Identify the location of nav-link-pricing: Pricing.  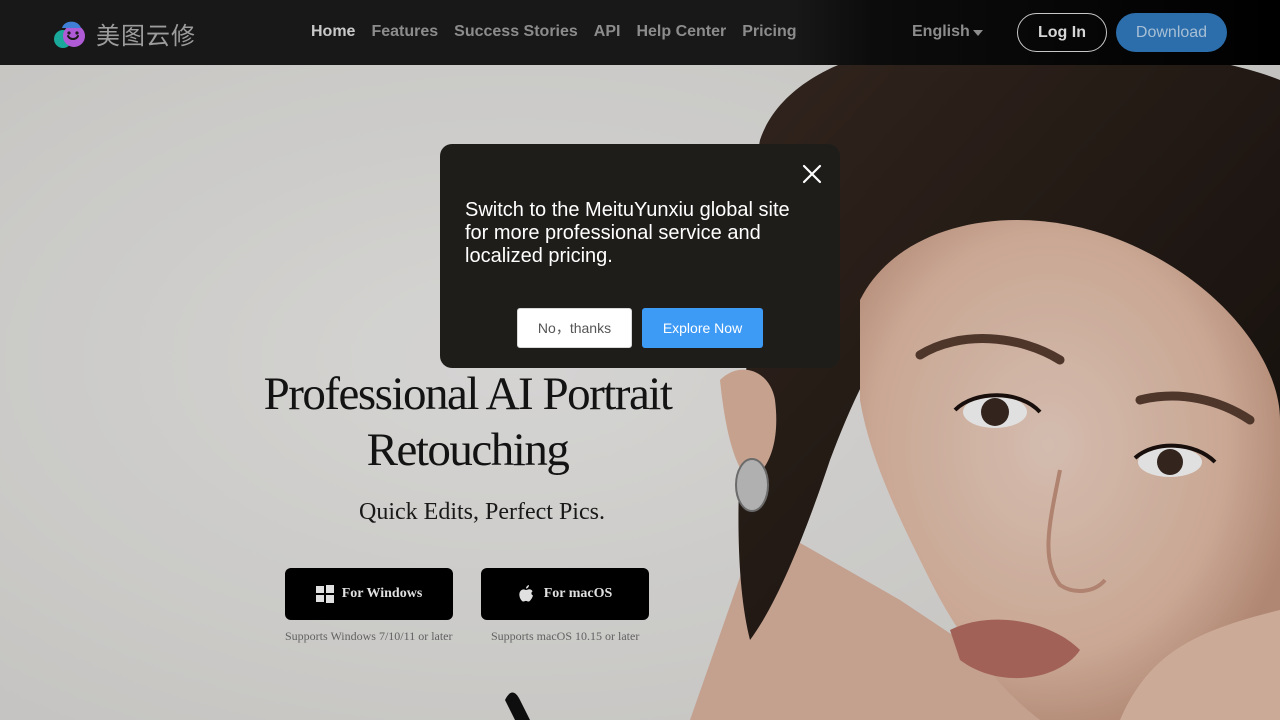
(769, 32).